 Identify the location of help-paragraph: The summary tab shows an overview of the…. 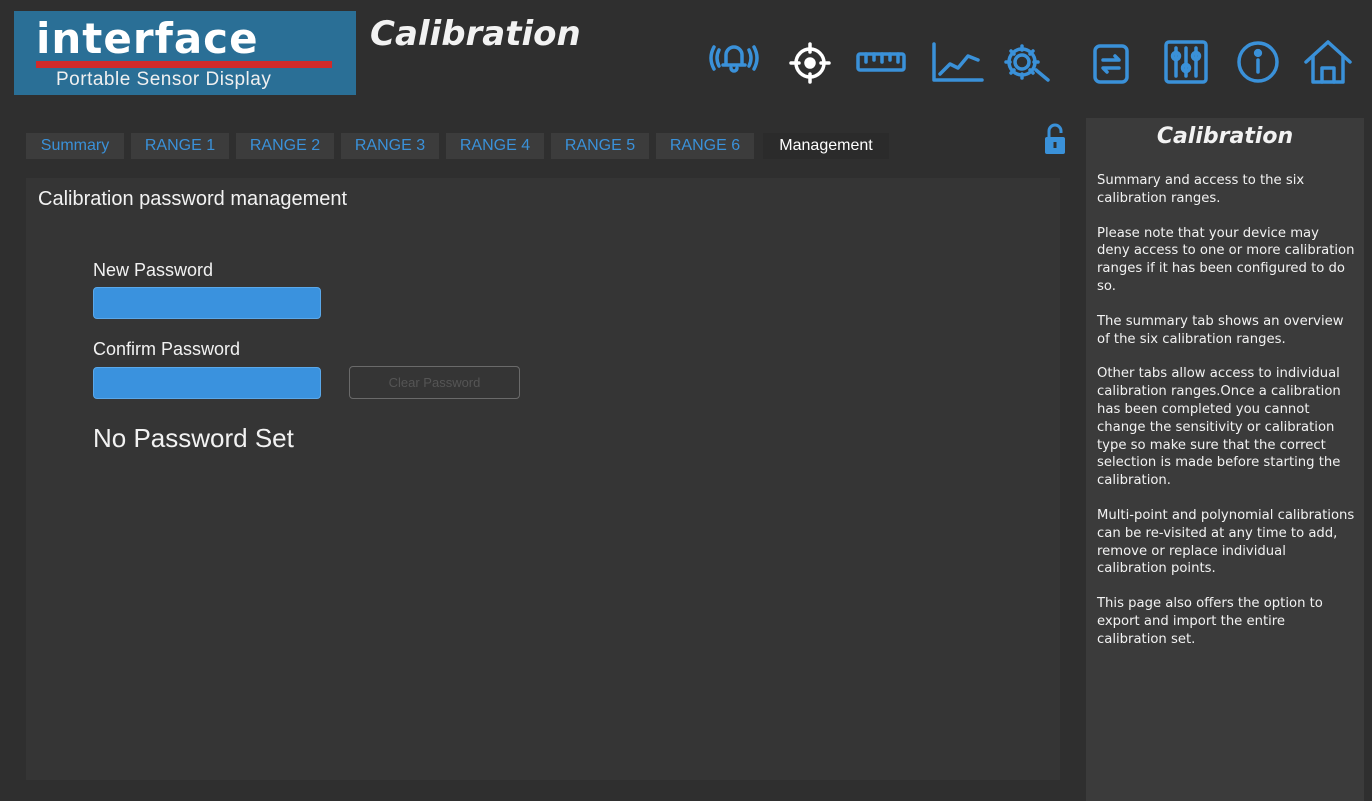
(1220, 330).